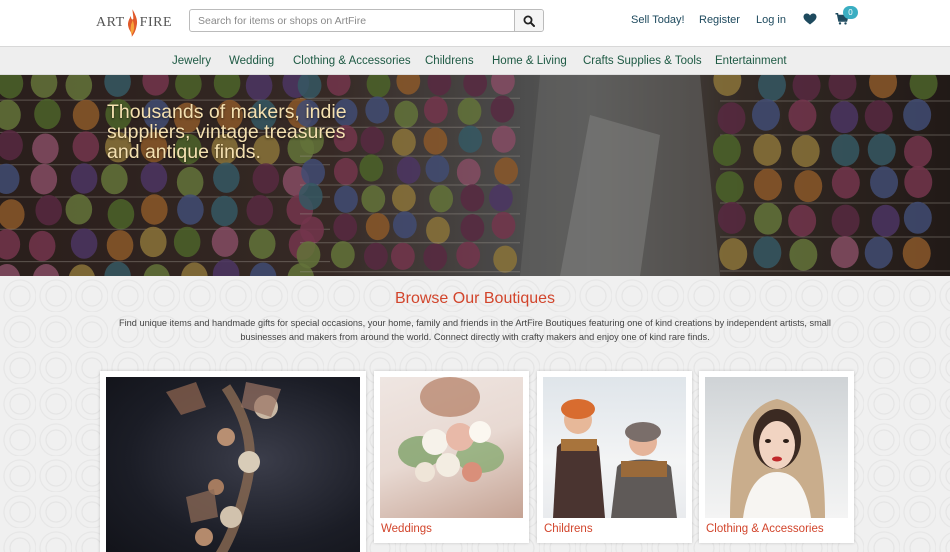  I want to click on card-label-weddings: Weddings, so click(406, 529).